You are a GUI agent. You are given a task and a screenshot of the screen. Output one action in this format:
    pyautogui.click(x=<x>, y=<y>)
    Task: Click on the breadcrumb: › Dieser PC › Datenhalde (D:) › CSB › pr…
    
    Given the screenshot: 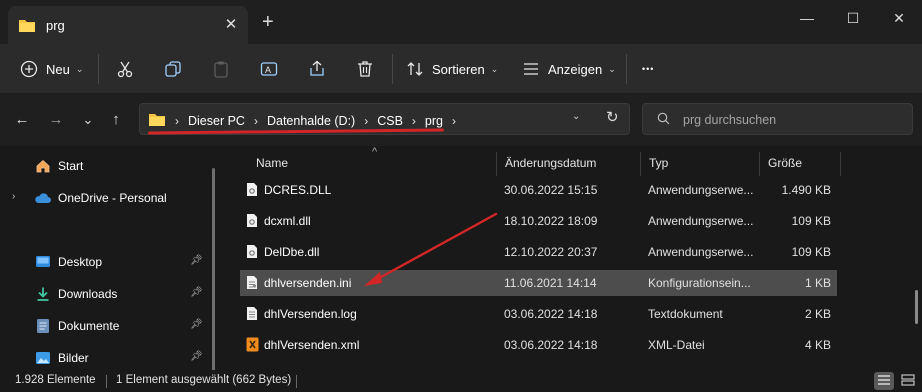 What is the action you would take?
    pyautogui.click(x=306, y=121)
    